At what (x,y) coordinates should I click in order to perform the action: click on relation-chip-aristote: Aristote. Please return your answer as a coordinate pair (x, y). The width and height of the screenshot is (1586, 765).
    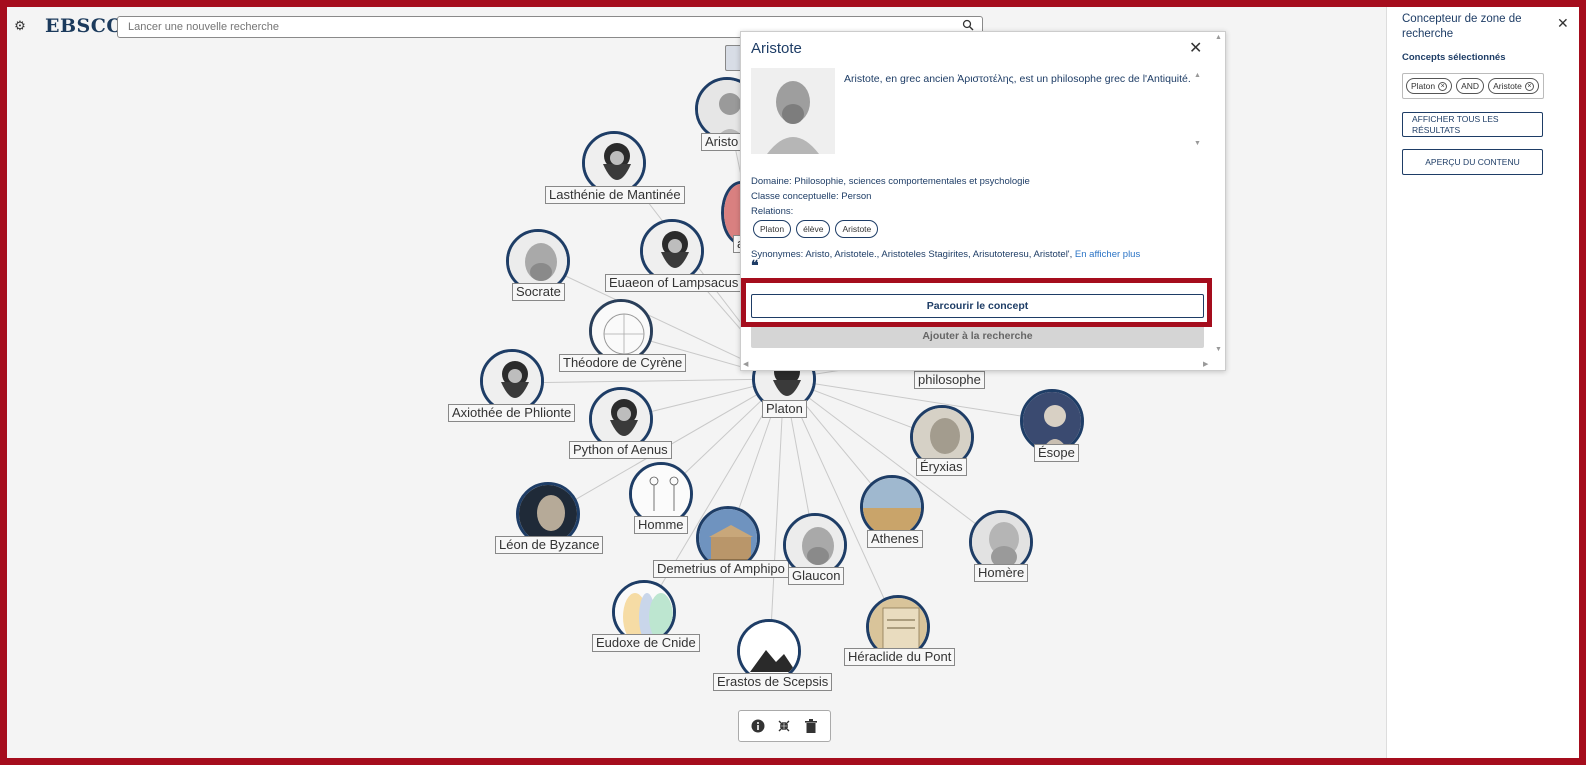
    Looking at the image, I should click on (857, 229).